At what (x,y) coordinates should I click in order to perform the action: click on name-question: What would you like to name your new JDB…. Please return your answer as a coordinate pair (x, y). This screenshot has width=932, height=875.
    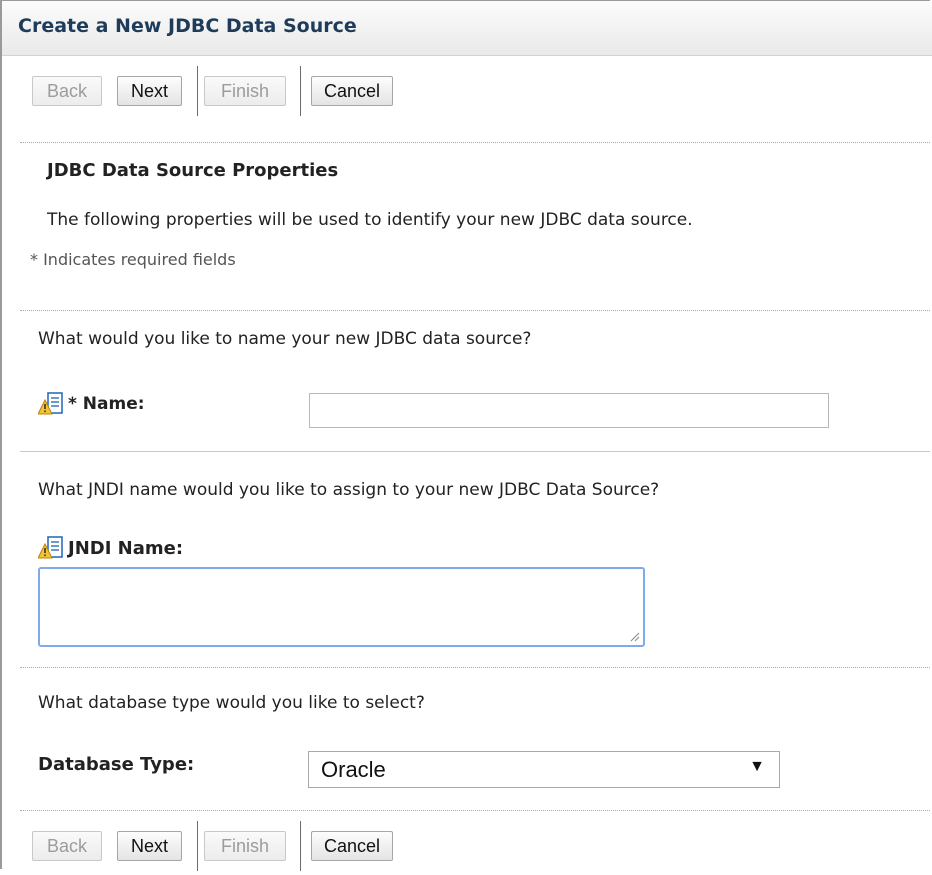
    Looking at the image, I should click on (285, 339).